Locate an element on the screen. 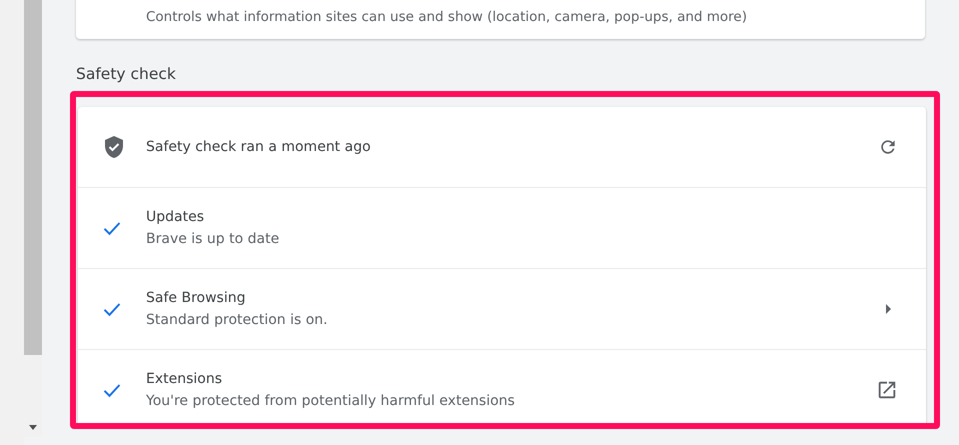 The width and height of the screenshot is (959, 445). external-link-icon is located at coordinates (887, 390).